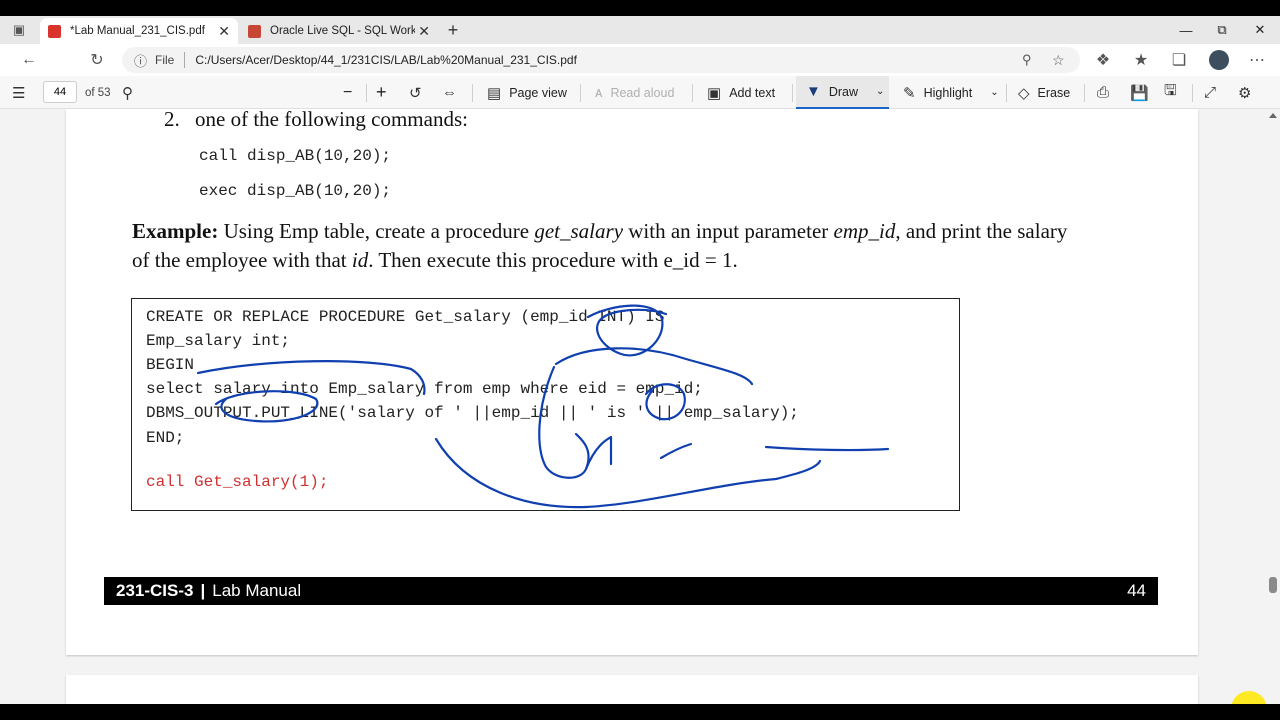 The height and width of the screenshot is (720, 1280). Describe the element at coordinates (665, 402) in the screenshot. I see `ink-circle-eid` at that location.